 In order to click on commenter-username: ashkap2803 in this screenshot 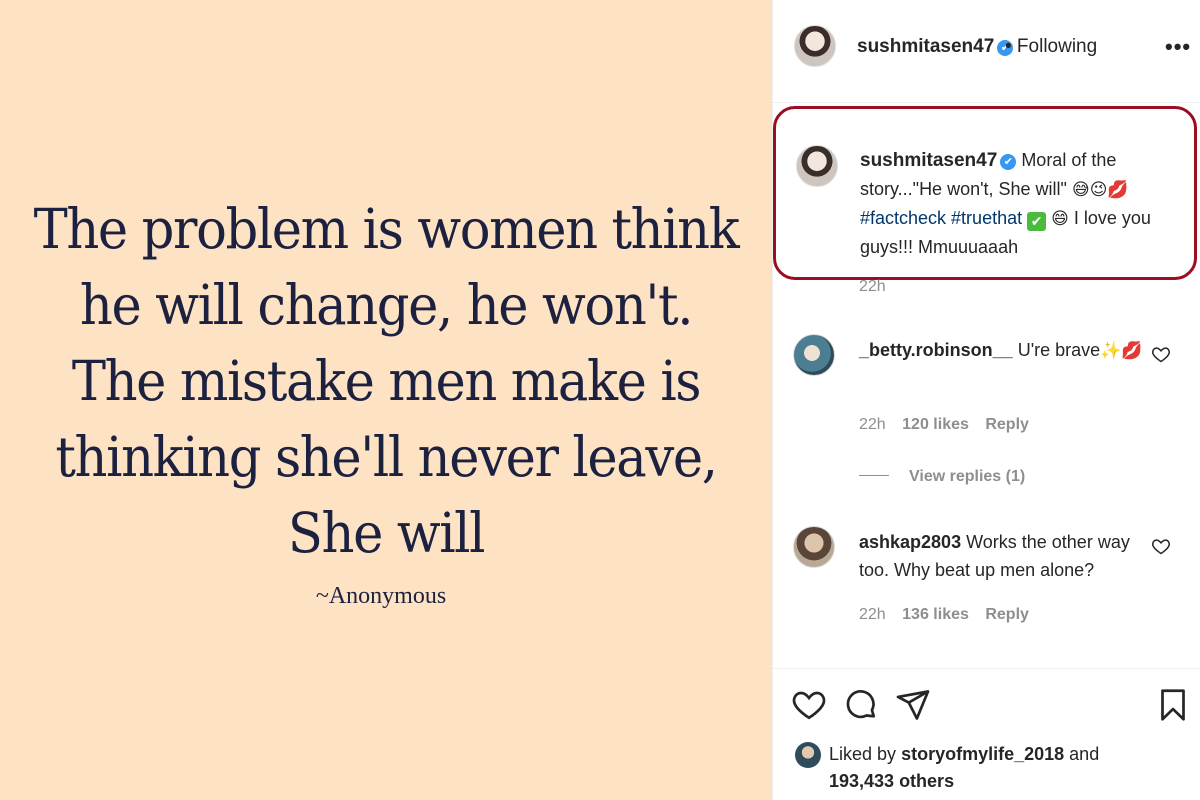, I will do `click(910, 542)`.